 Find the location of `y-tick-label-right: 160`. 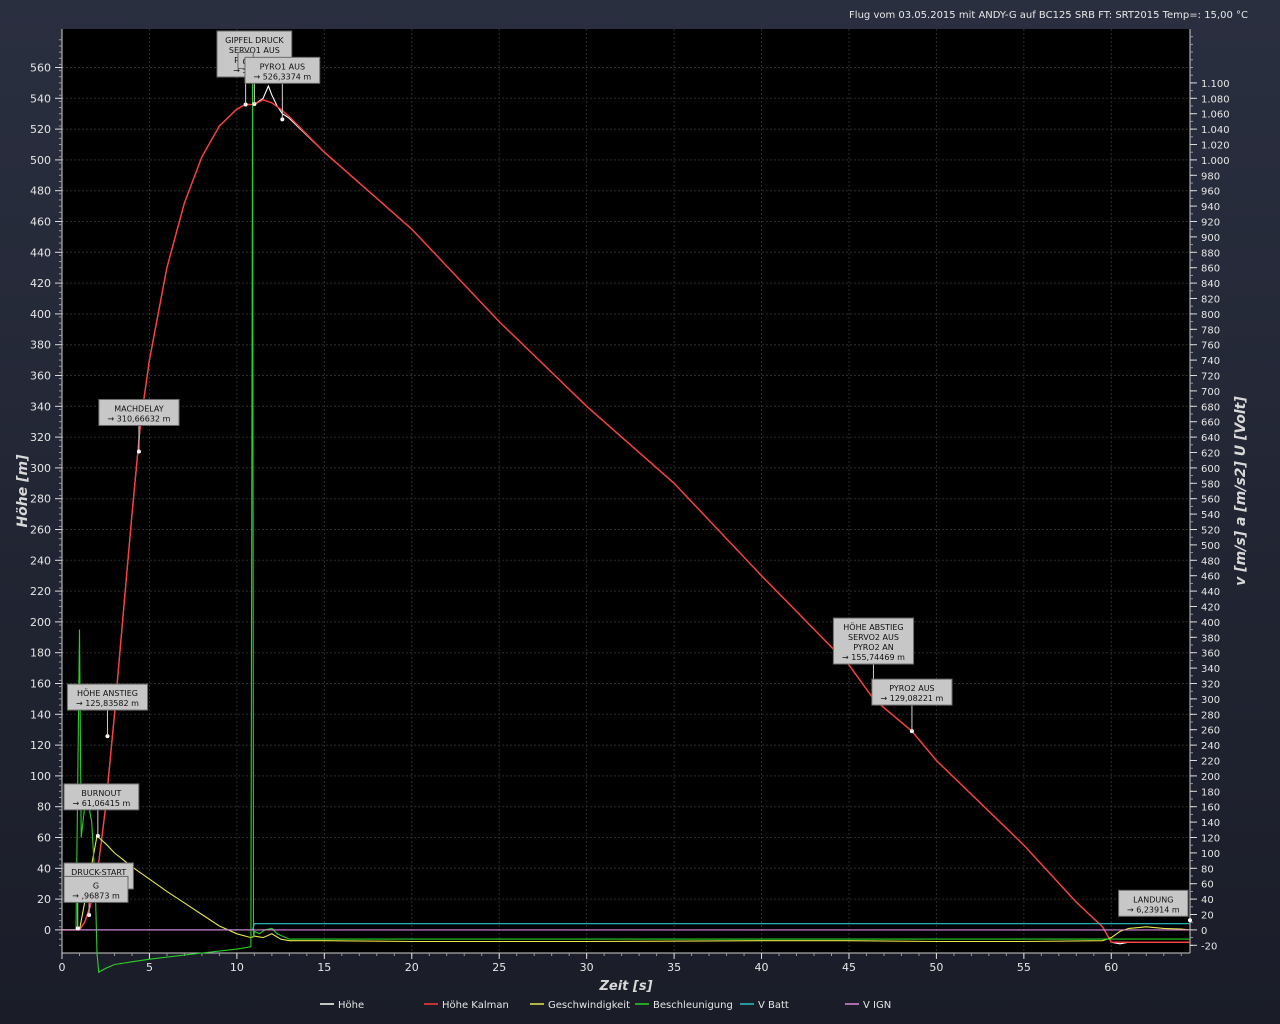

y-tick-label-right: 160 is located at coordinates (1210, 808).